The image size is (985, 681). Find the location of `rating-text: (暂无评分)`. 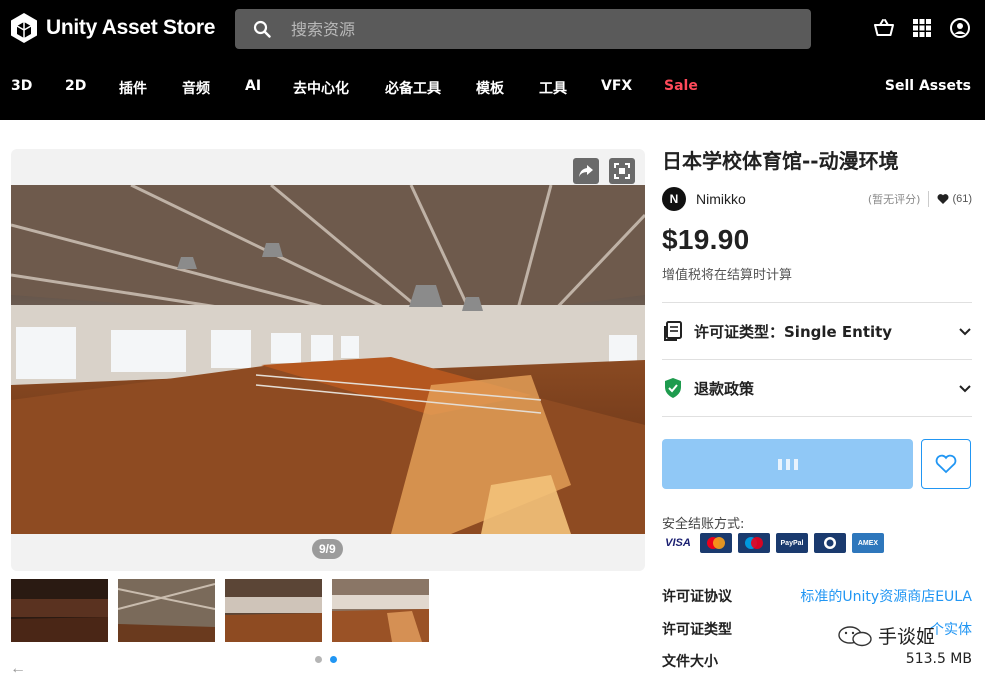

rating-text: (暂无评分) is located at coordinates (894, 199).